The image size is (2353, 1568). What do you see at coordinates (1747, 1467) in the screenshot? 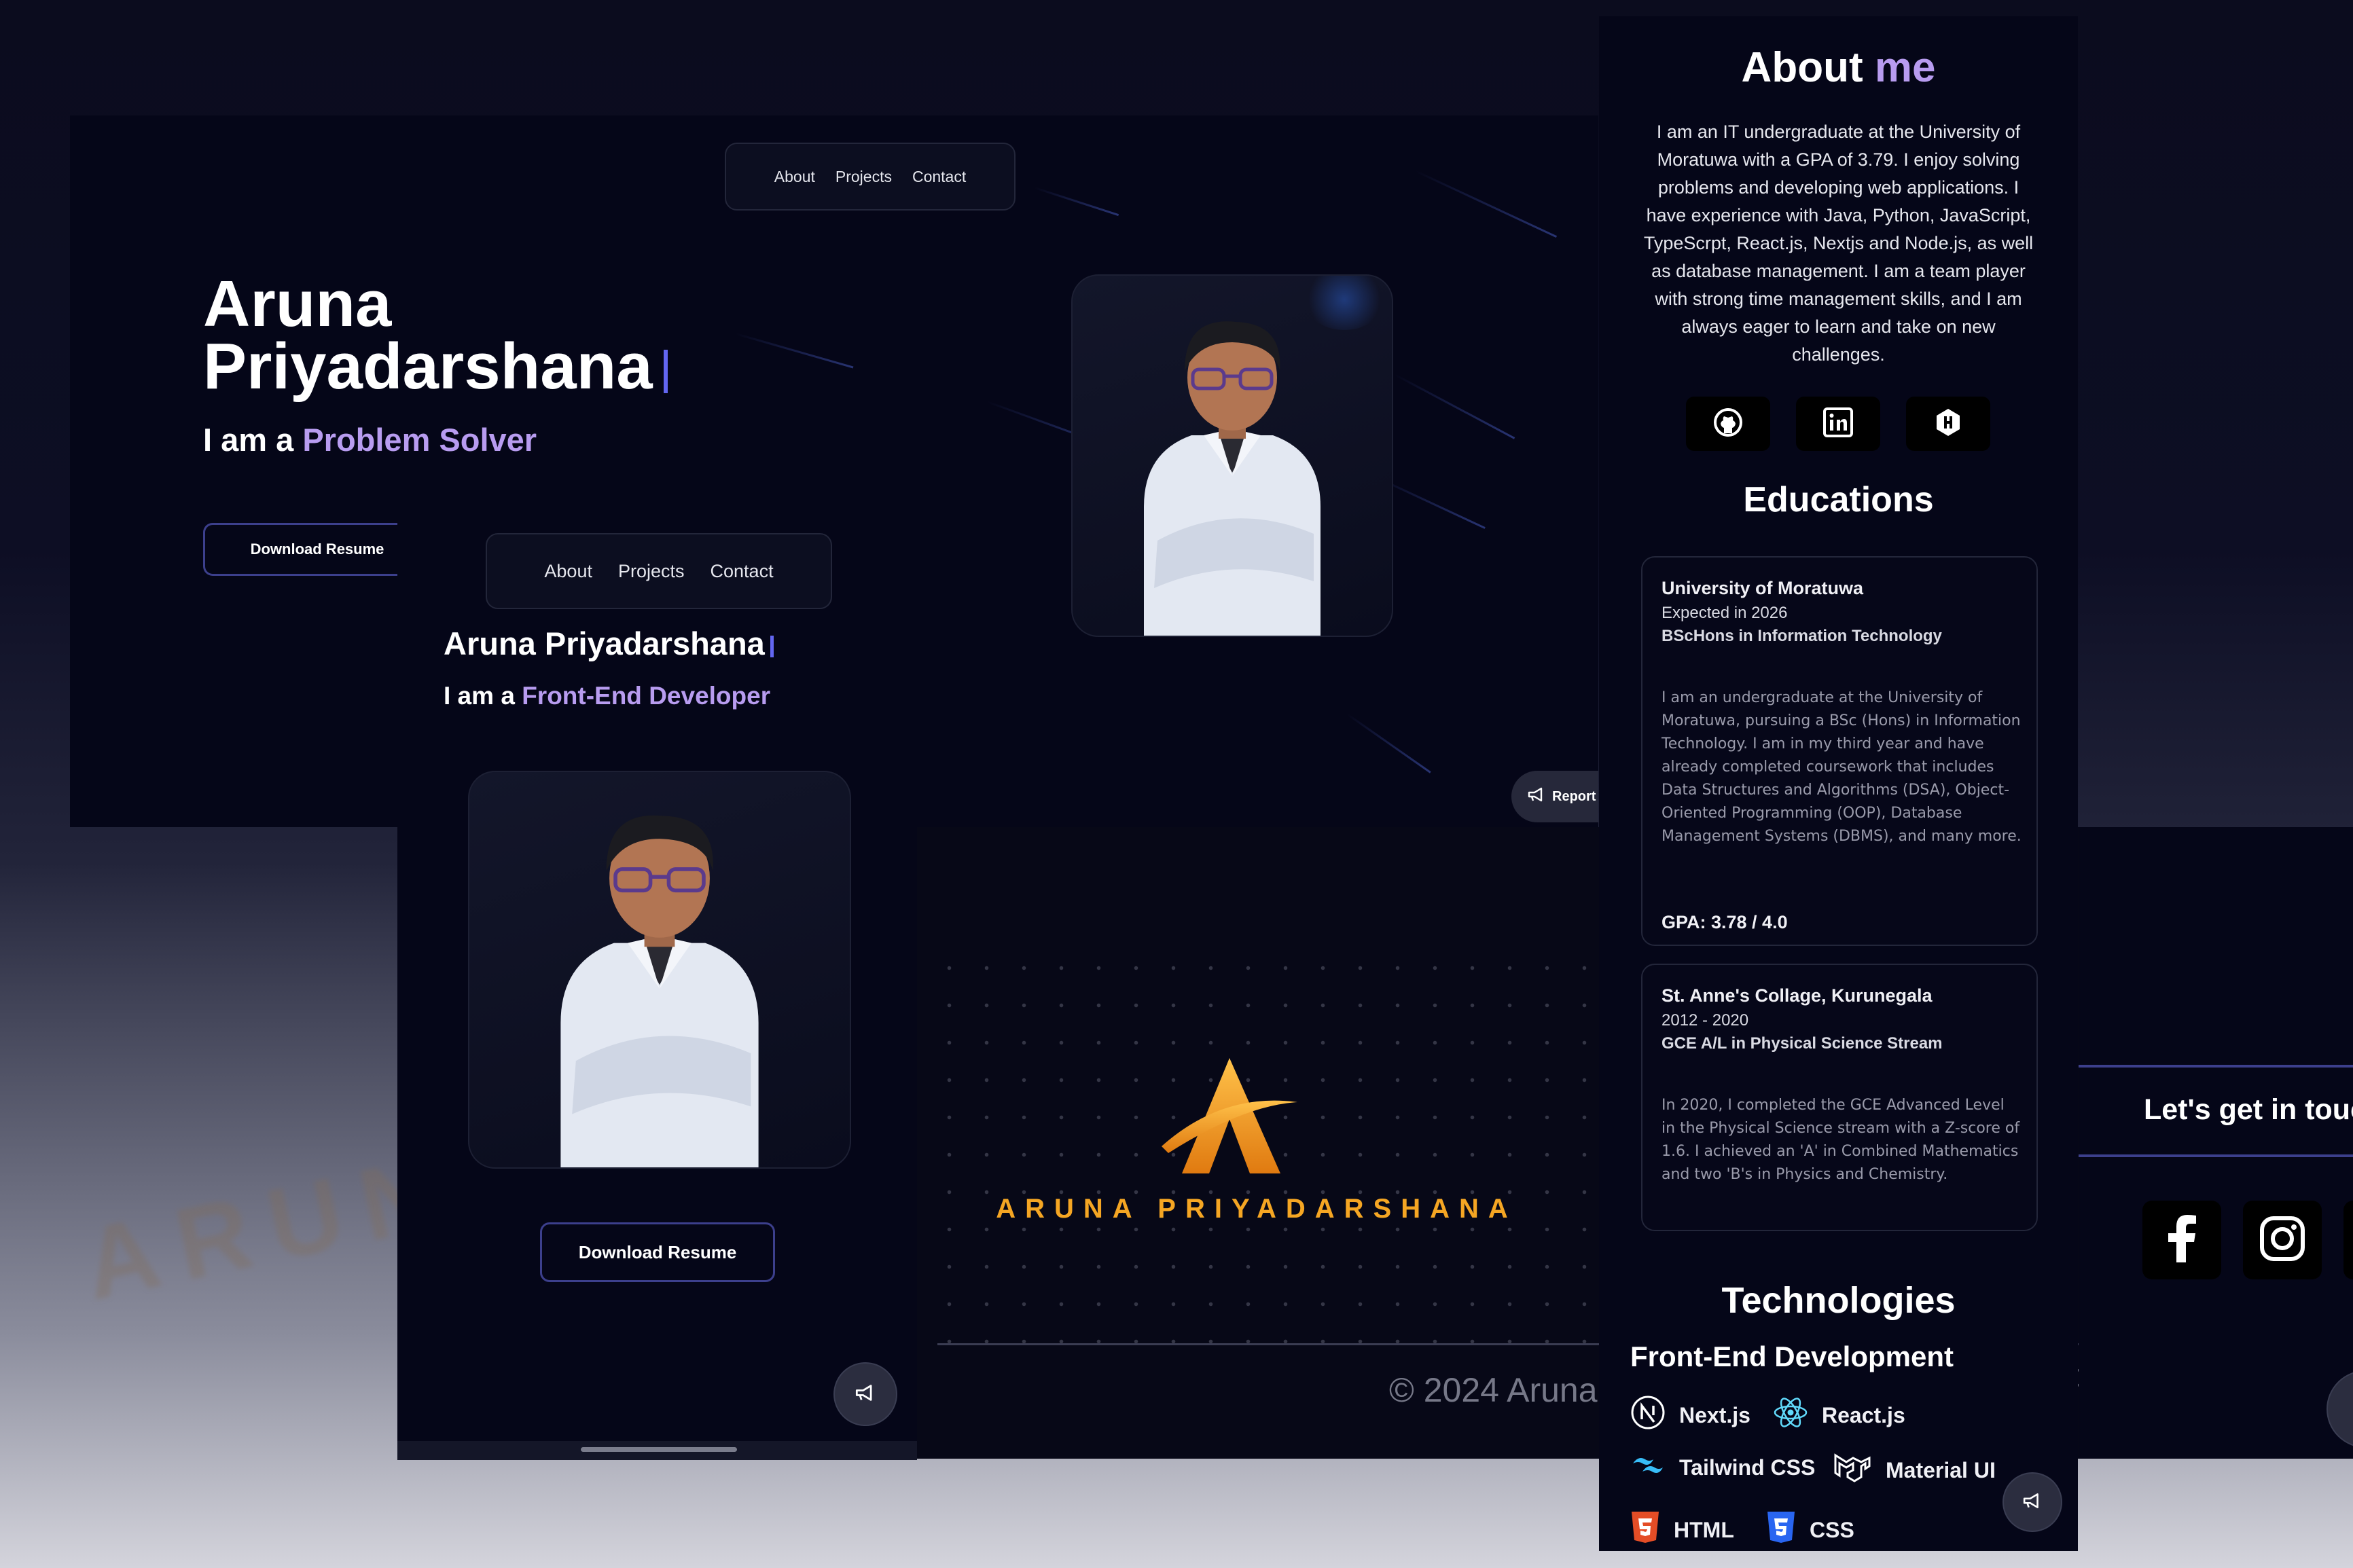
I see `tech-label: Tailwind CSS` at bounding box center [1747, 1467].